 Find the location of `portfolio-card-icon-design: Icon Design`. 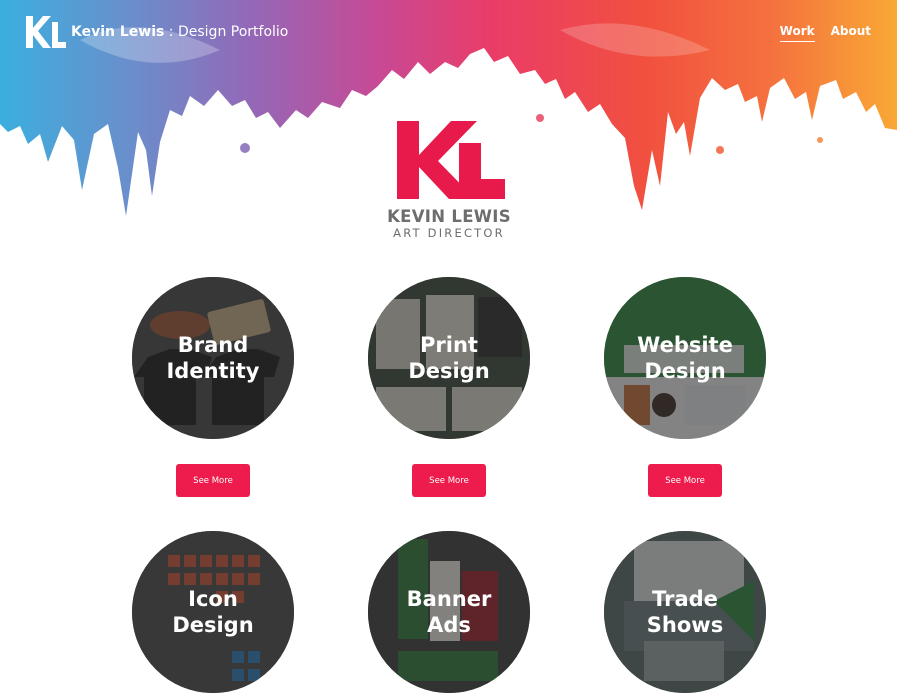

portfolio-card-icon-design: Icon Design is located at coordinates (213, 612).